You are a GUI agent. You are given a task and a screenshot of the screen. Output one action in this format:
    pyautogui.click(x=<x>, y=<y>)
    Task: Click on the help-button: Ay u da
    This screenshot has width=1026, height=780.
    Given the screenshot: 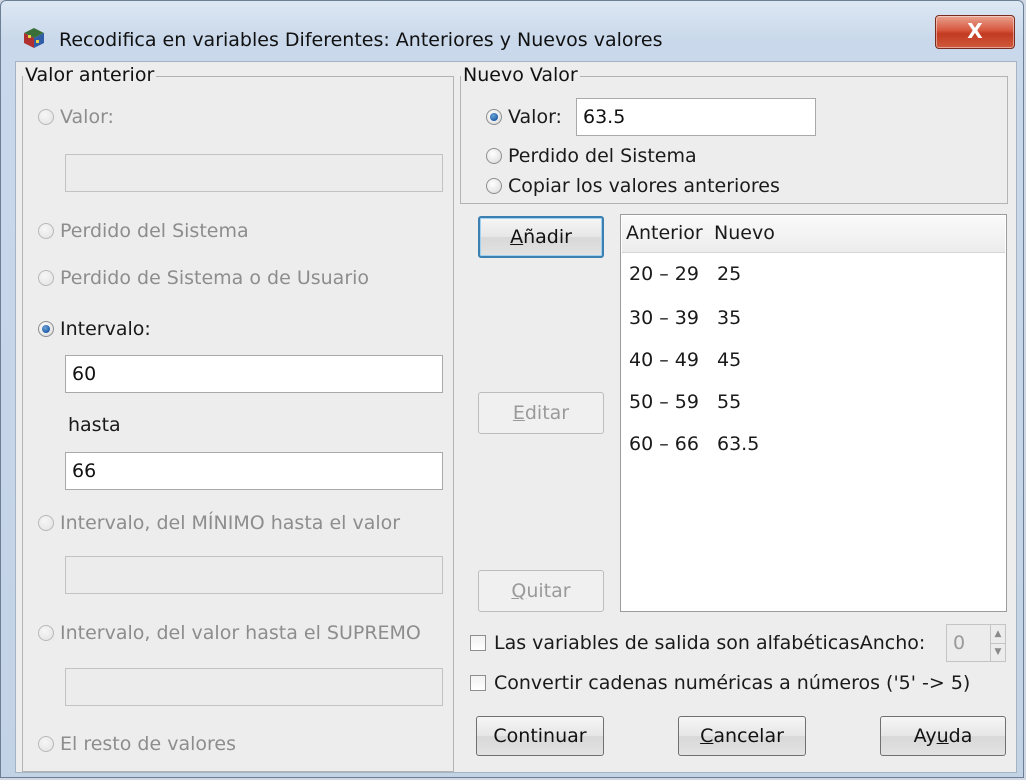 What is the action you would take?
    pyautogui.click(x=943, y=736)
    